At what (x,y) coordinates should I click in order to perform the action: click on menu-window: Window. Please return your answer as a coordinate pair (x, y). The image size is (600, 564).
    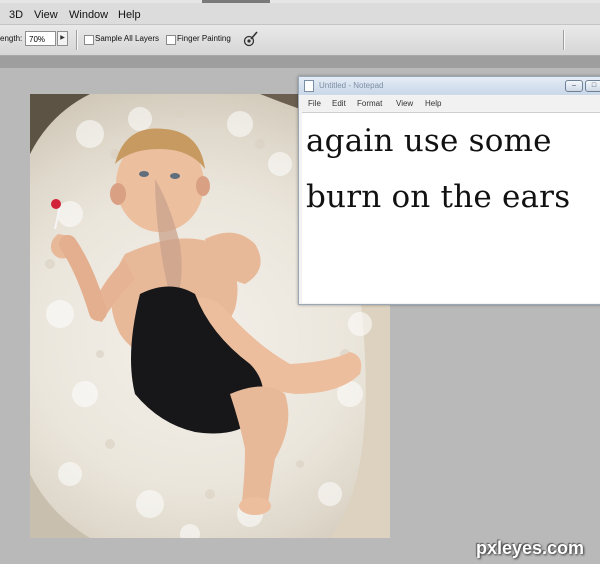
    Looking at the image, I should click on (88, 15).